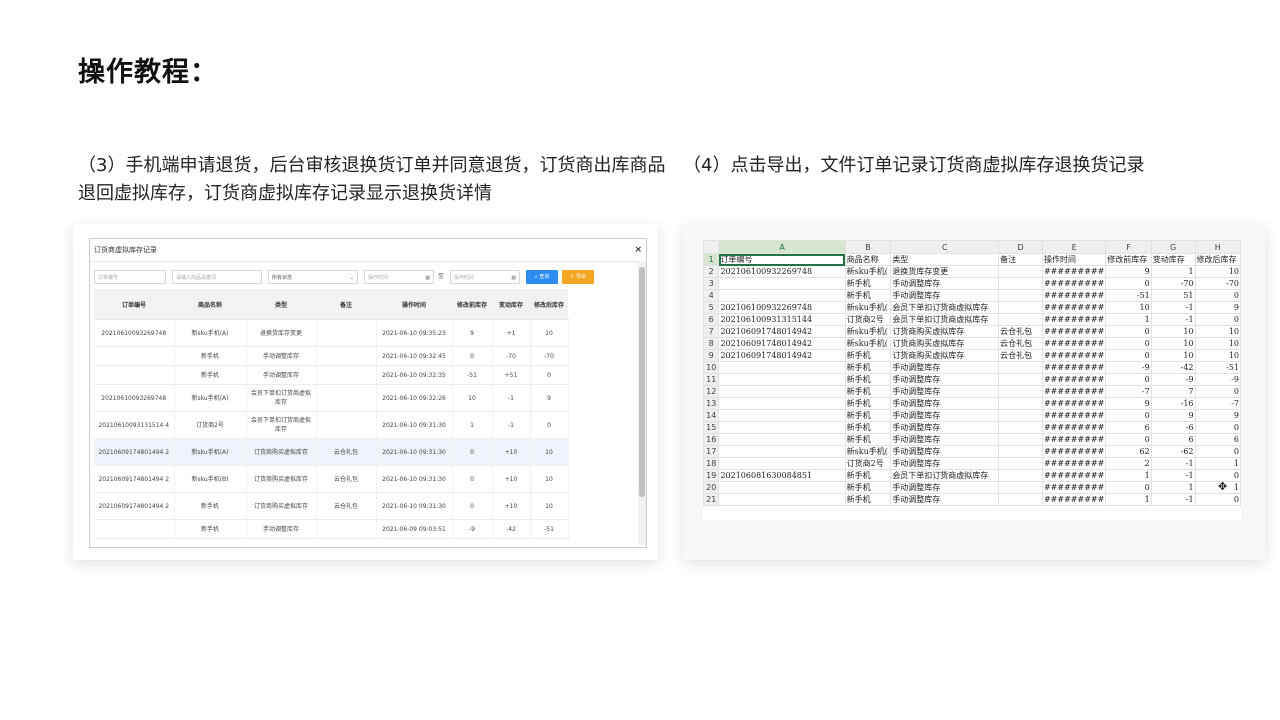 The width and height of the screenshot is (1280, 720). I want to click on sheet-cell: -7, so click(1128, 391).